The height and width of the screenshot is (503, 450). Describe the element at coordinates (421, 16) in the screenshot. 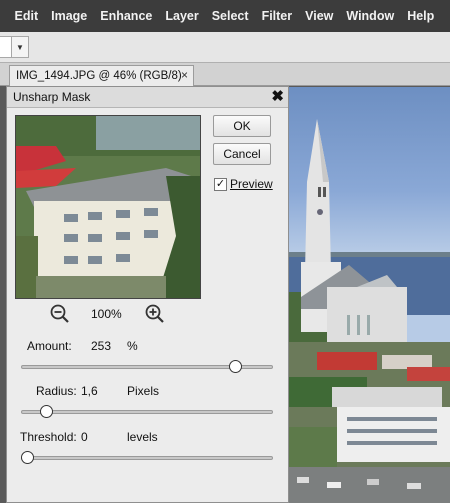

I see `menu-help: Help` at that location.